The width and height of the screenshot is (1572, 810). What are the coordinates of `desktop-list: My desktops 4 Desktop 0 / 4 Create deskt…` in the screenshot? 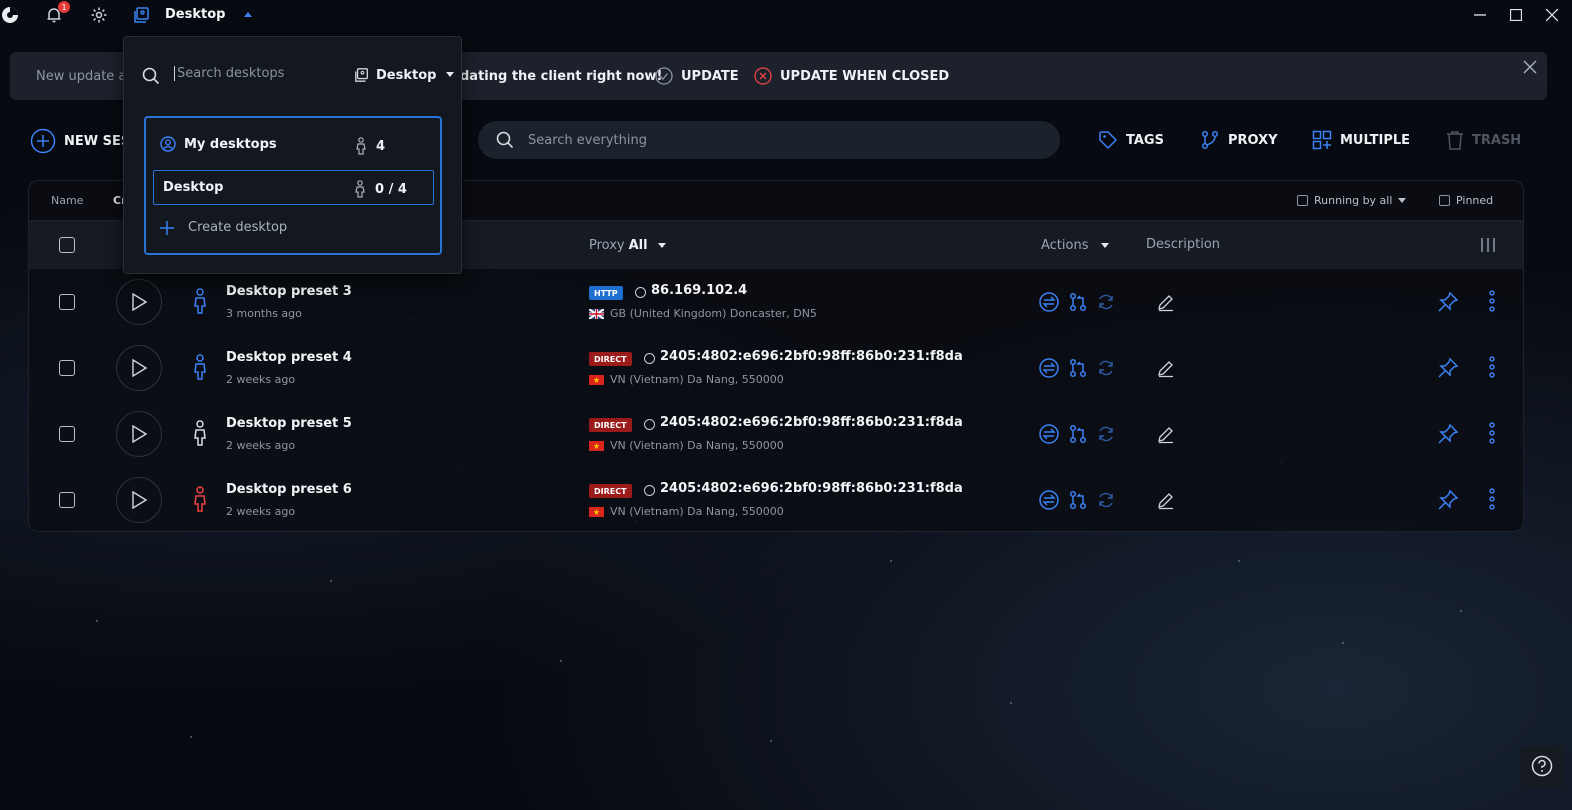 It's located at (293, 185).